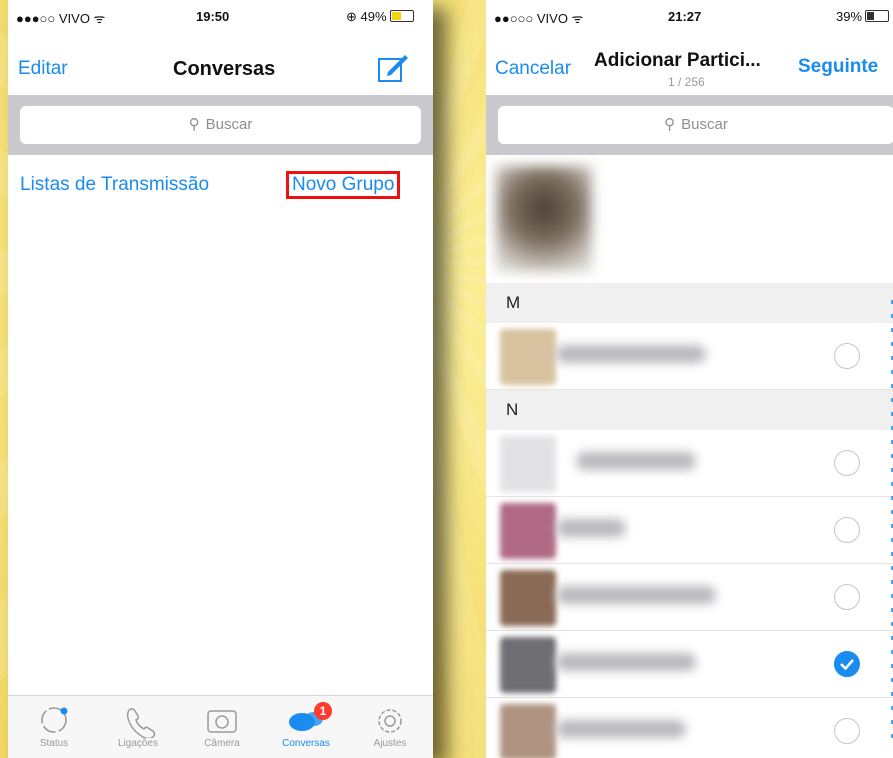 The height and width of the screenshot is (758, 893). What do you see at coordinates (863, 16) in the screenshot?
I see `battery-indicator: 39%` at bounding box center [863, 16].